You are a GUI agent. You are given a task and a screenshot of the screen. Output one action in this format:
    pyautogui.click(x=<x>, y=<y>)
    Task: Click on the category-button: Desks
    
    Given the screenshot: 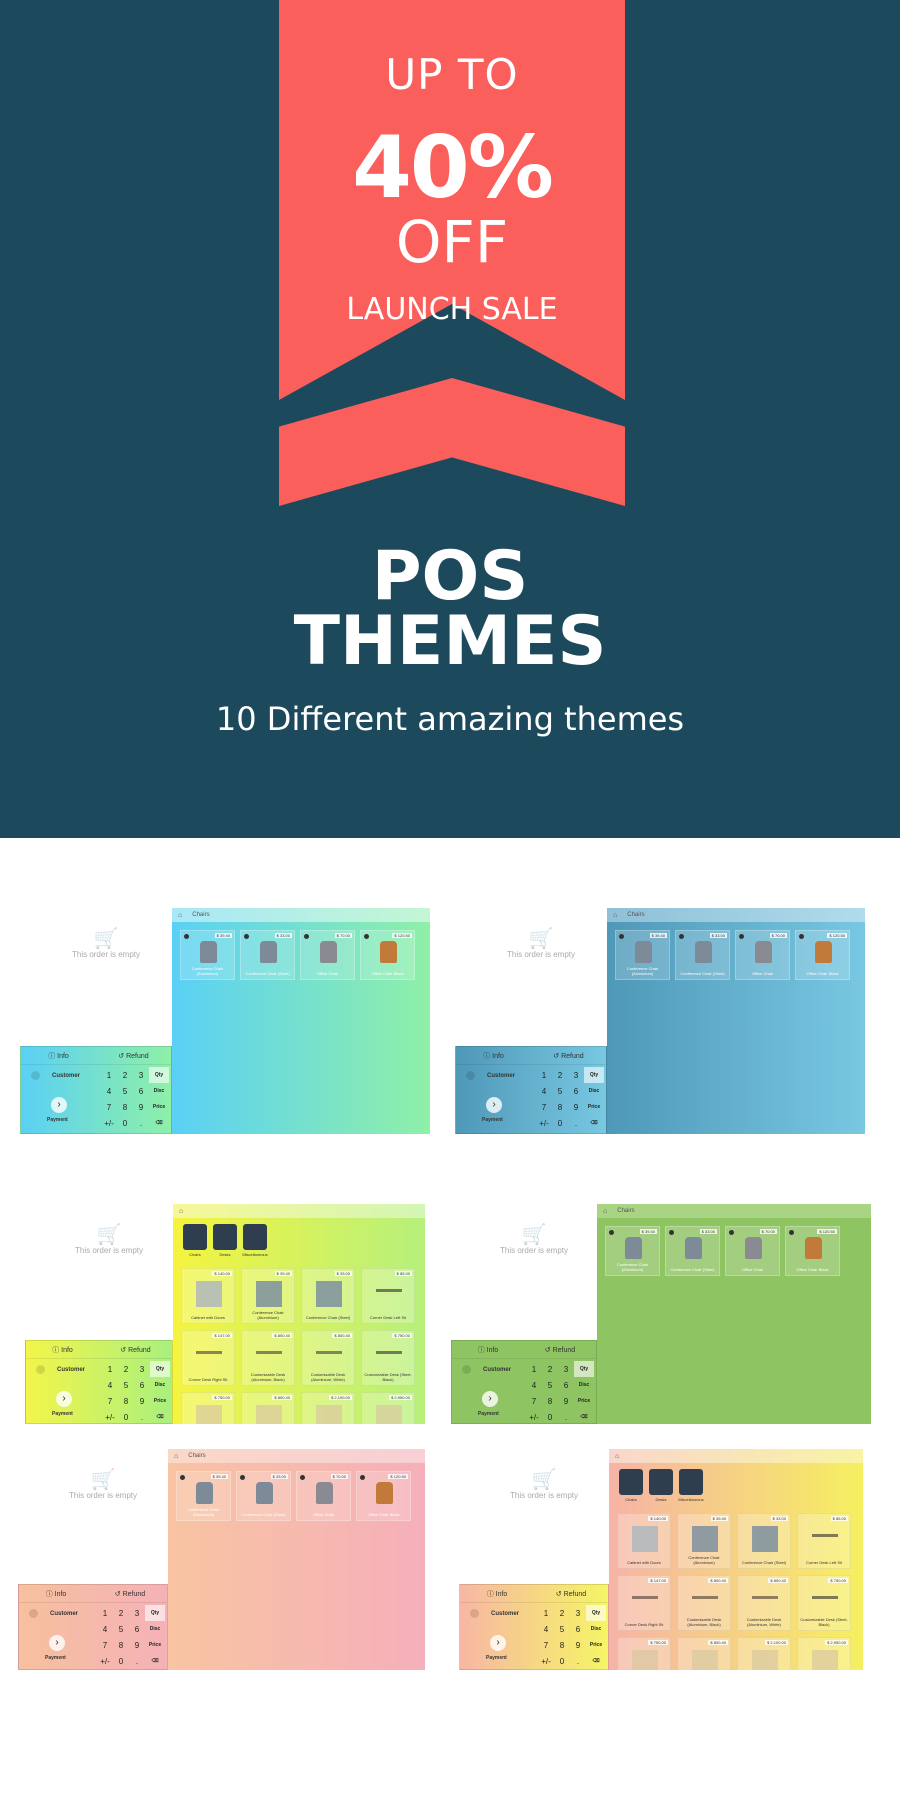 What is the action you would take?
    pyautogui.click(x=661, y=1485)
    